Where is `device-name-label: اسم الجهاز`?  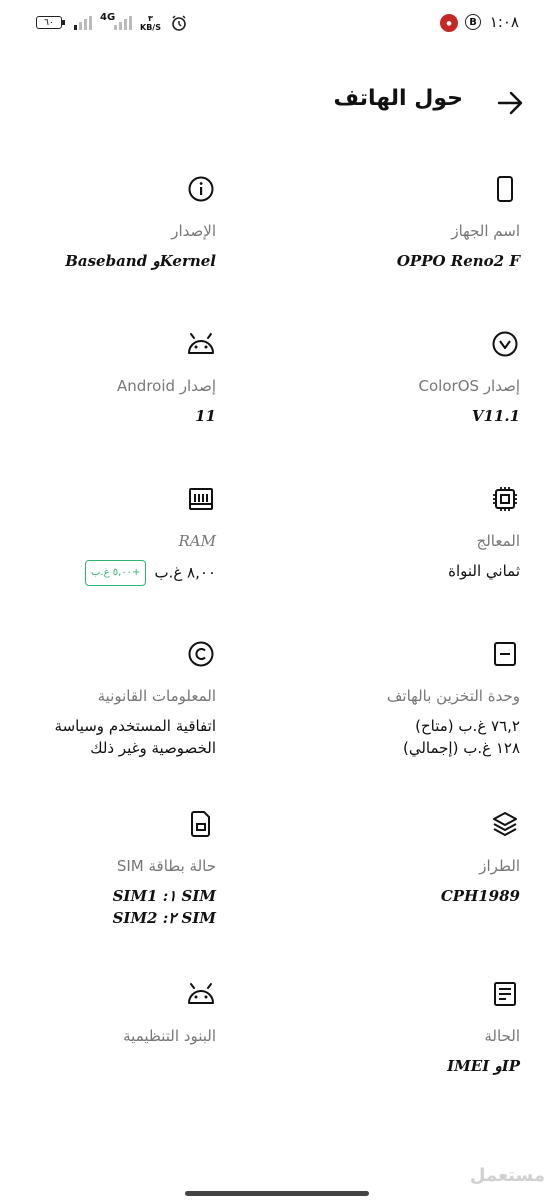 device-name-label: اسم الجهاز is located at coordinates (485, 231).